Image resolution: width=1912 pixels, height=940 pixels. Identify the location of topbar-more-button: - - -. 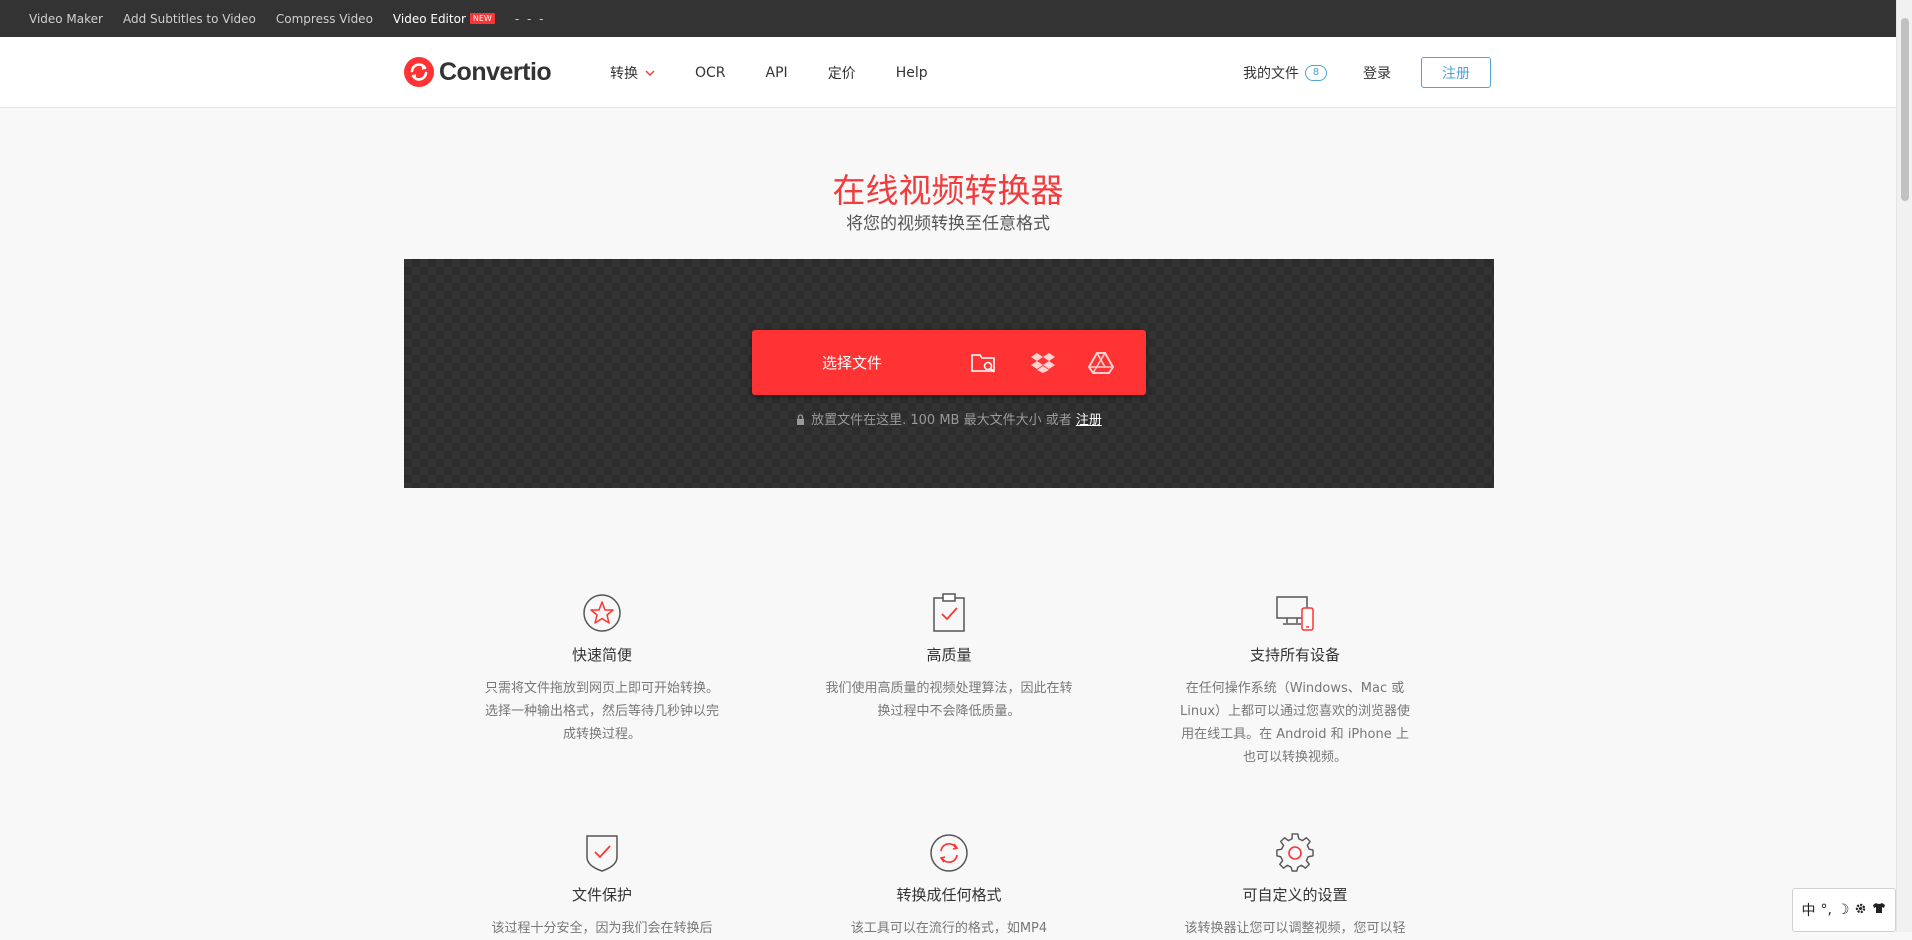
(530, 19).